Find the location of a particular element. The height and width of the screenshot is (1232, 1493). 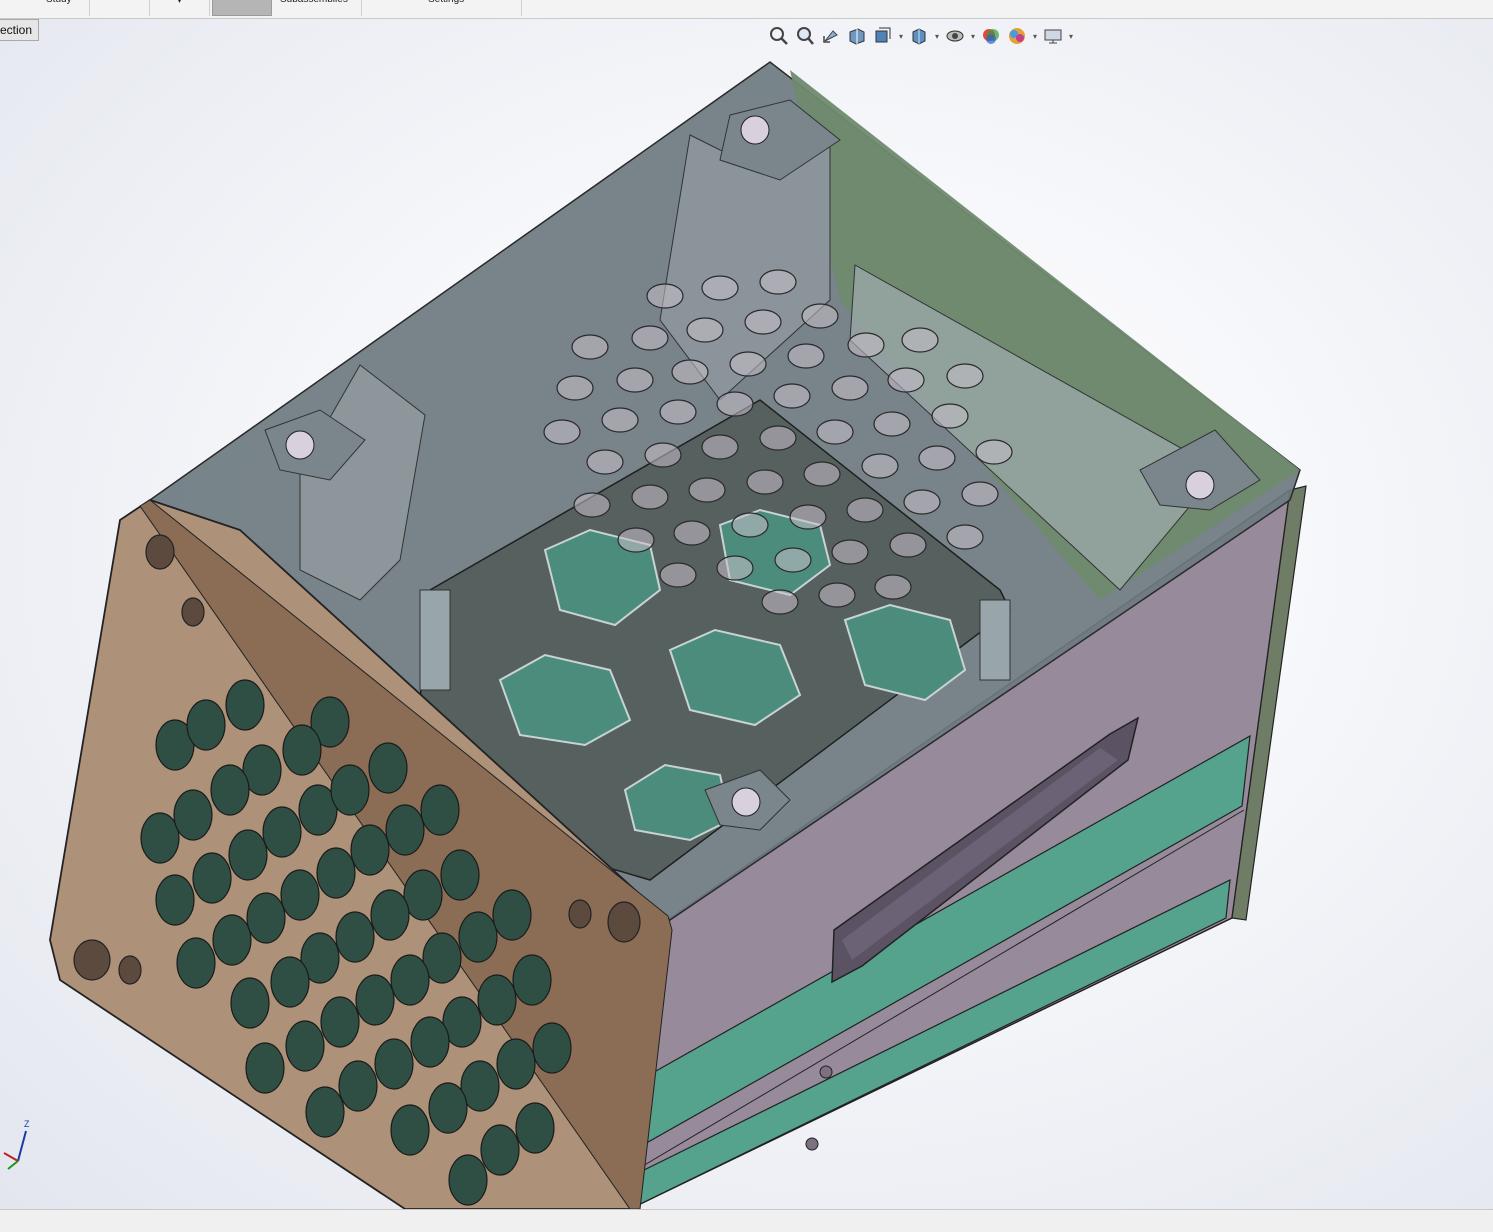

zoom-to-fit-icon is located at coordinates (779, 36).